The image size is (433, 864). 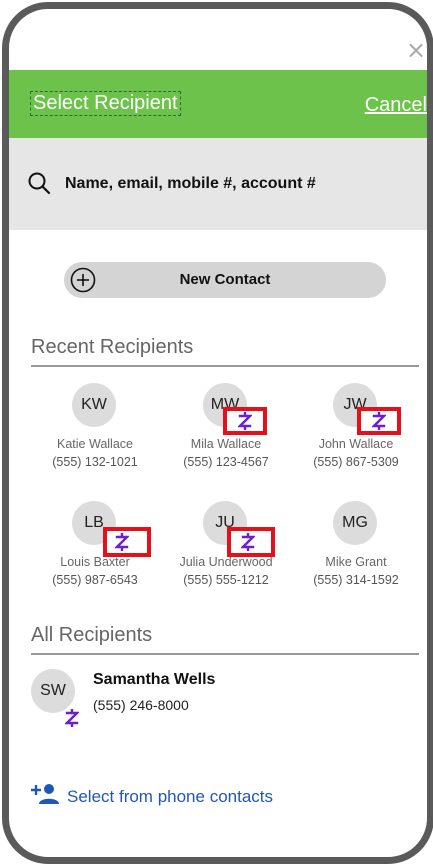 What do you see at coordinates (39, 183) in the screenshot?
I see `search-icon` at bounding box center [39, 183].